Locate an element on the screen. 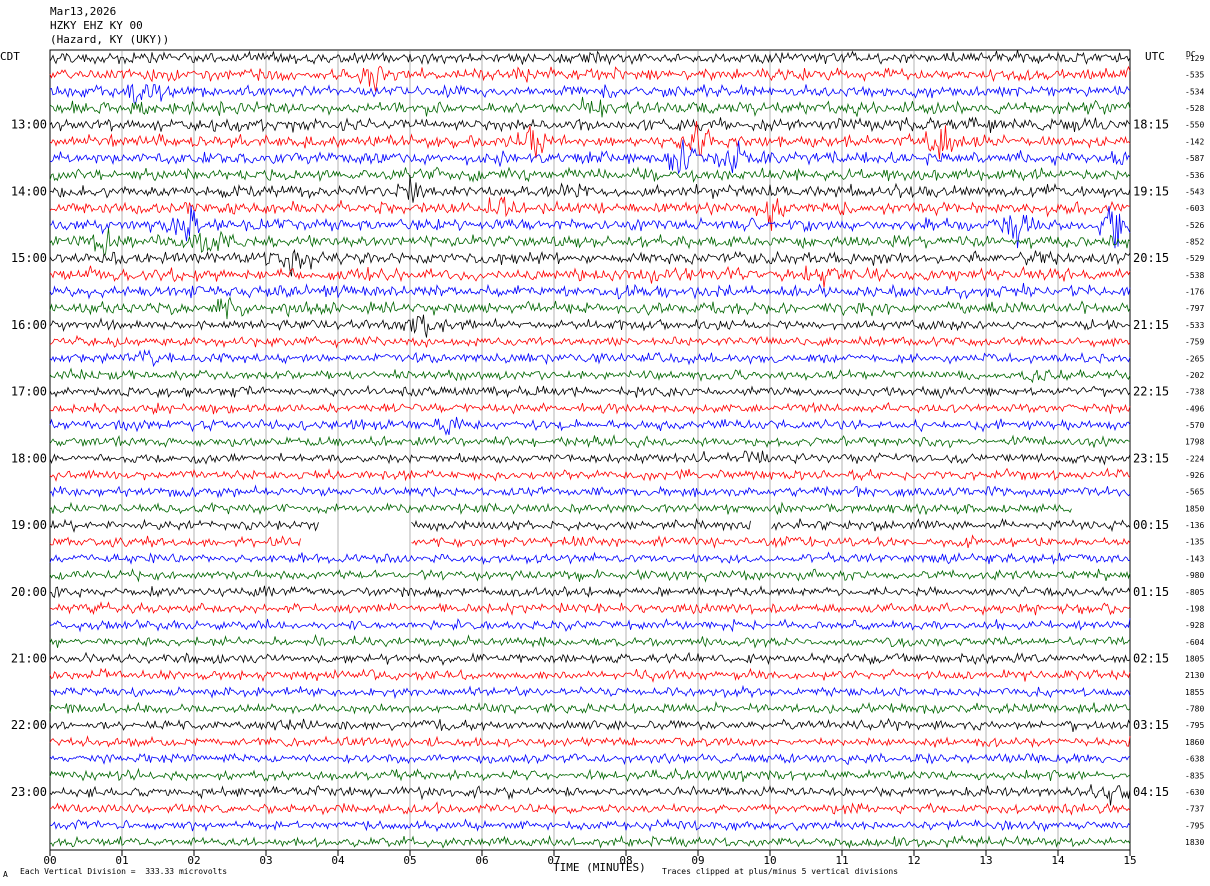  right-hour-label: 20:15 is located at coordinates (1151, 258).